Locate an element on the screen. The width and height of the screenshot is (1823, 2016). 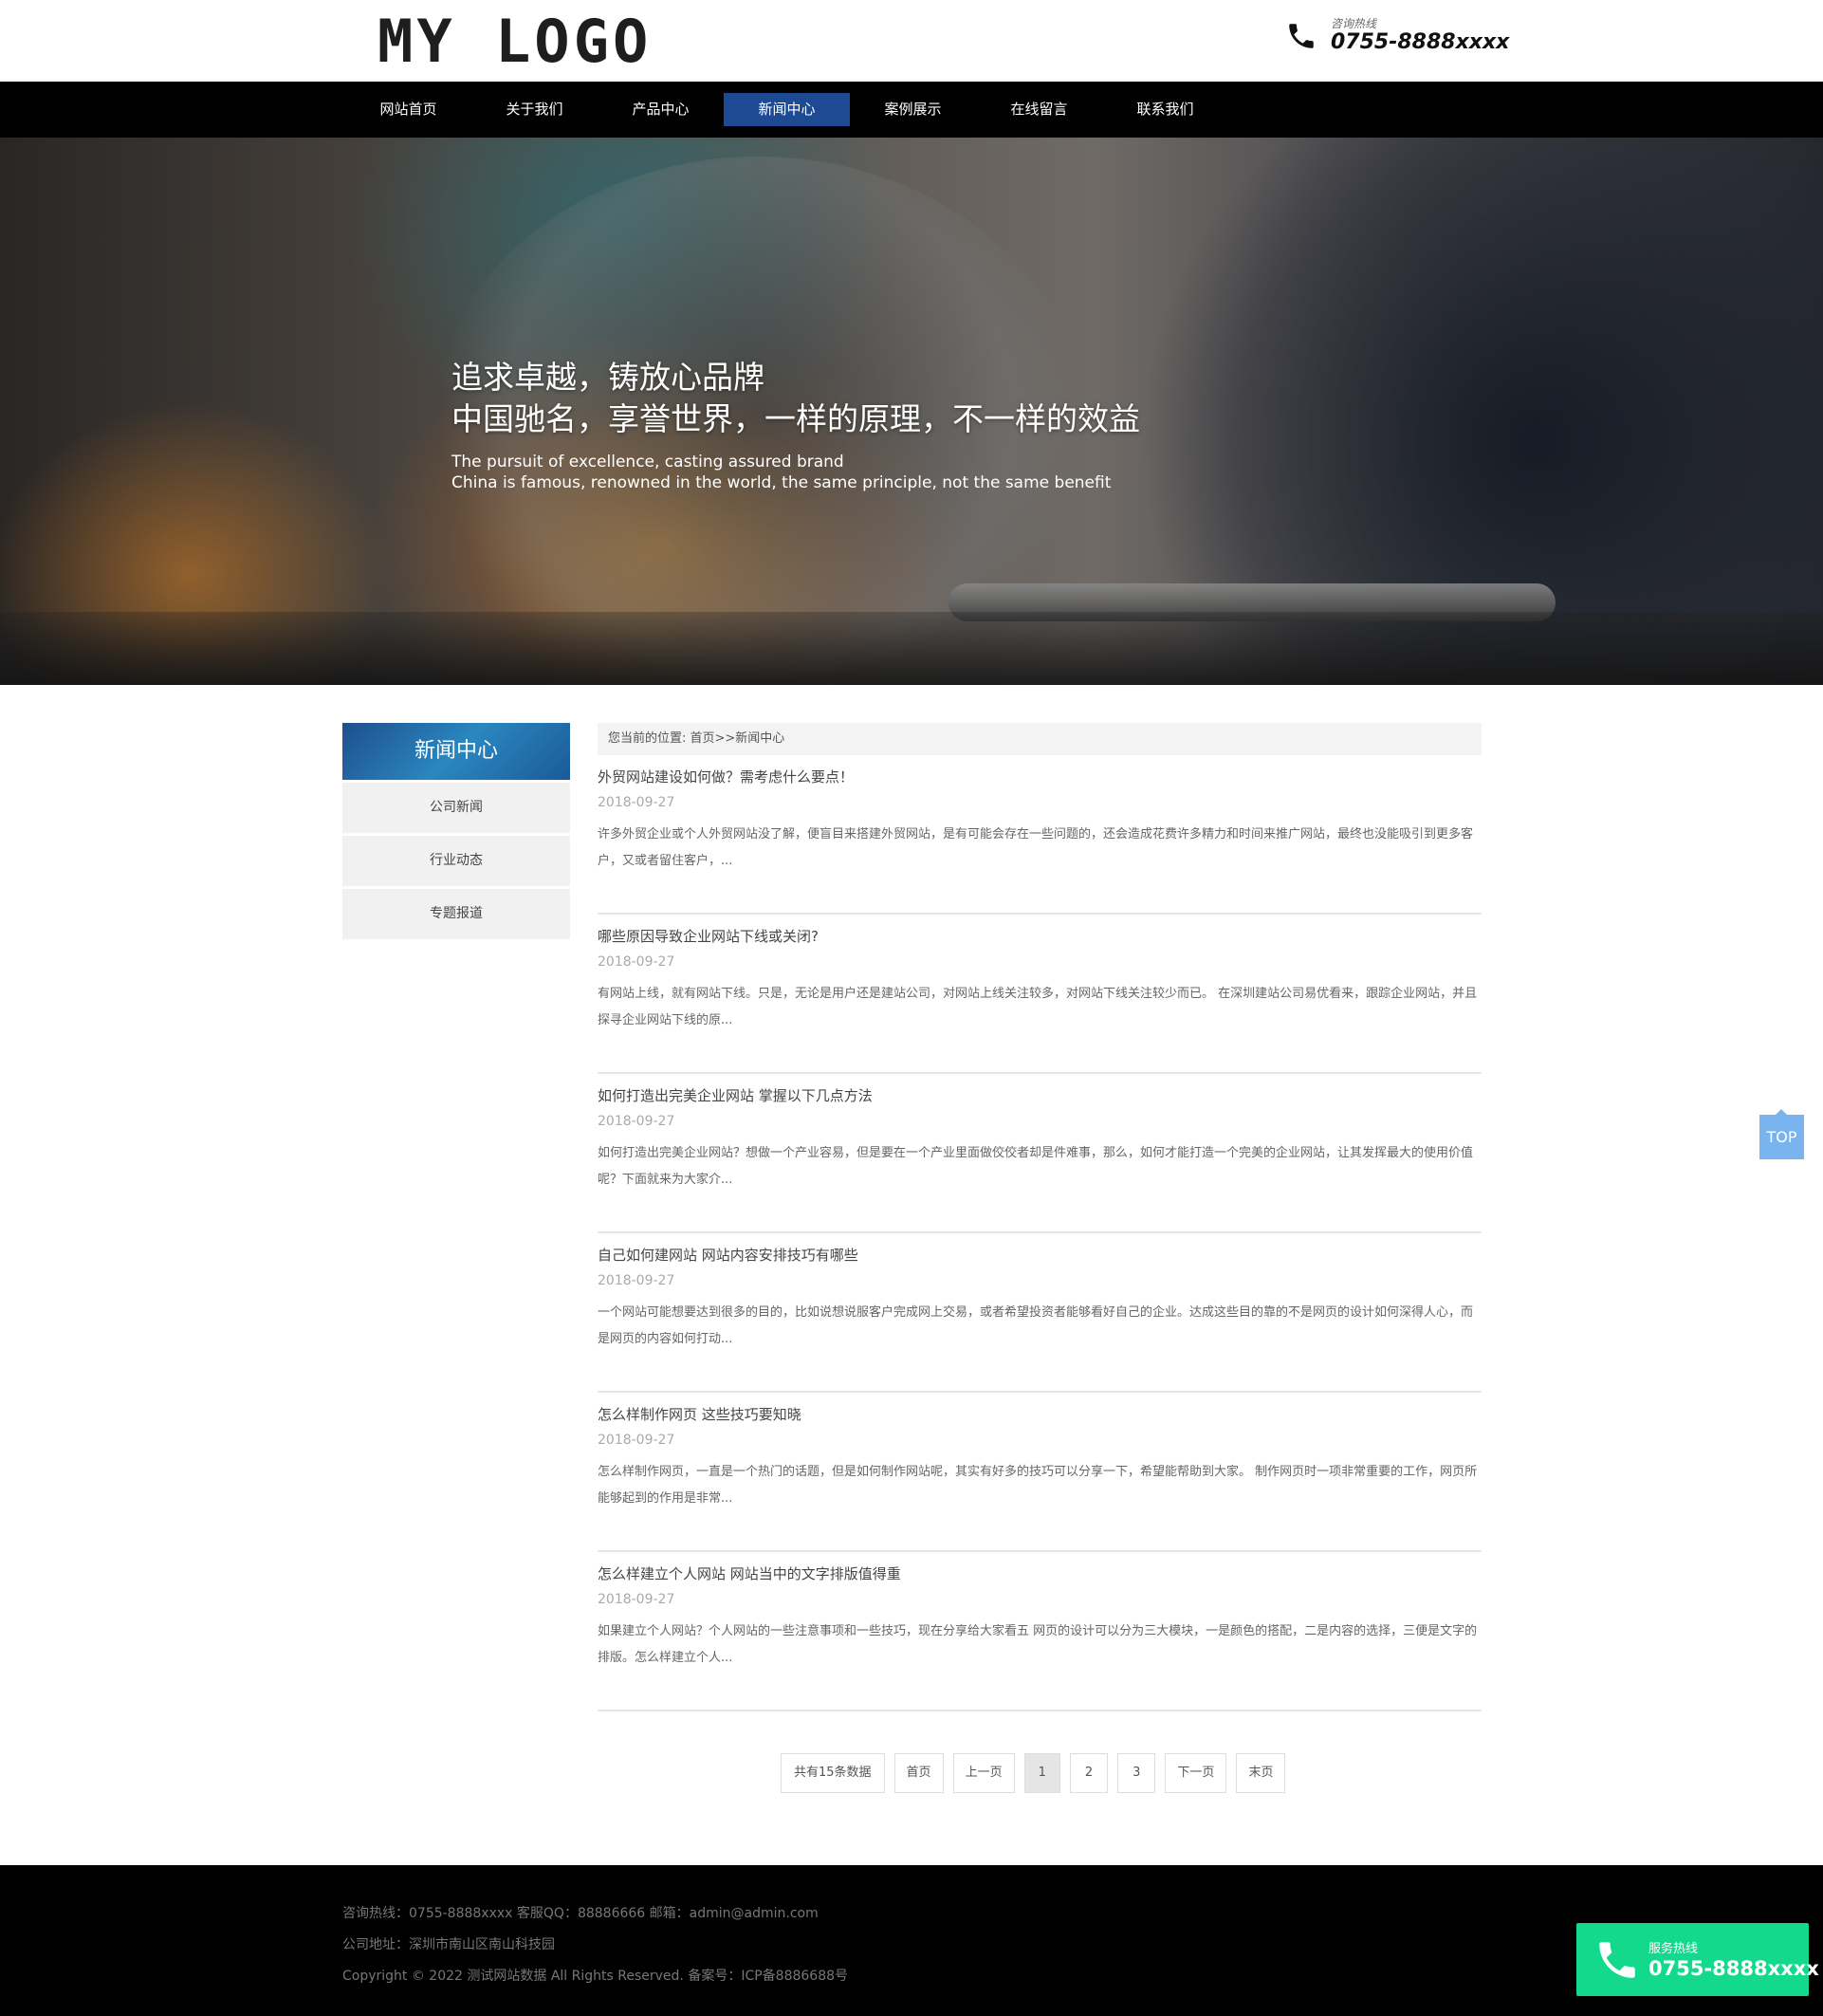
breadcrumb: 您当前的位置: 首页>>新闻中心 is located at coordinates (1040, 739).